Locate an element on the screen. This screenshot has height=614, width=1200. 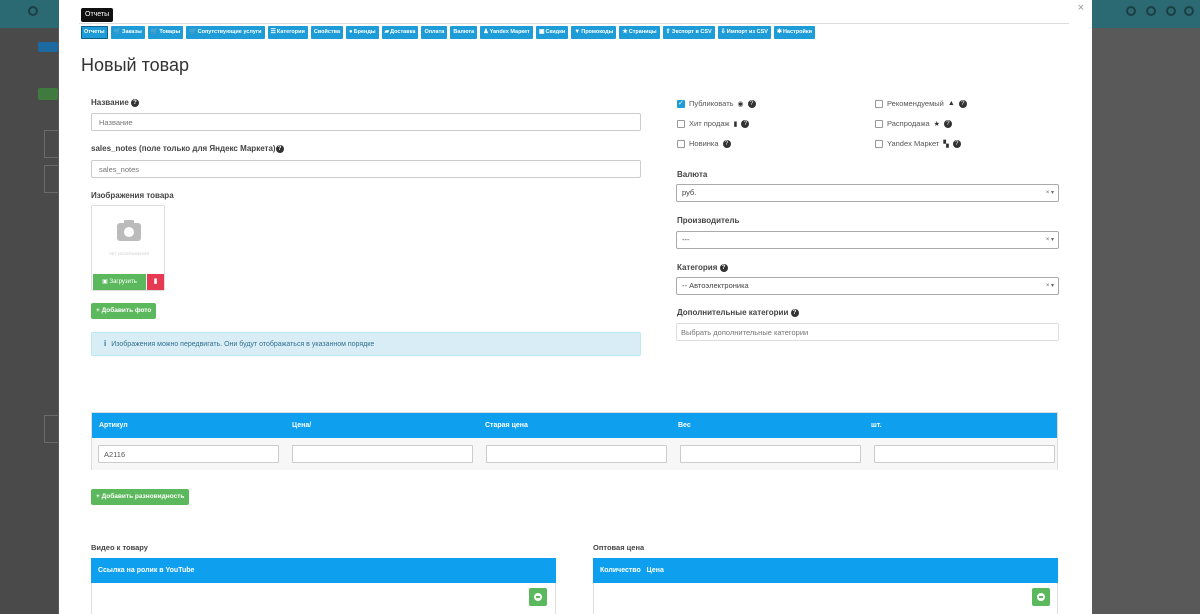
checkbox-checked is located at coordinates (681, 103).